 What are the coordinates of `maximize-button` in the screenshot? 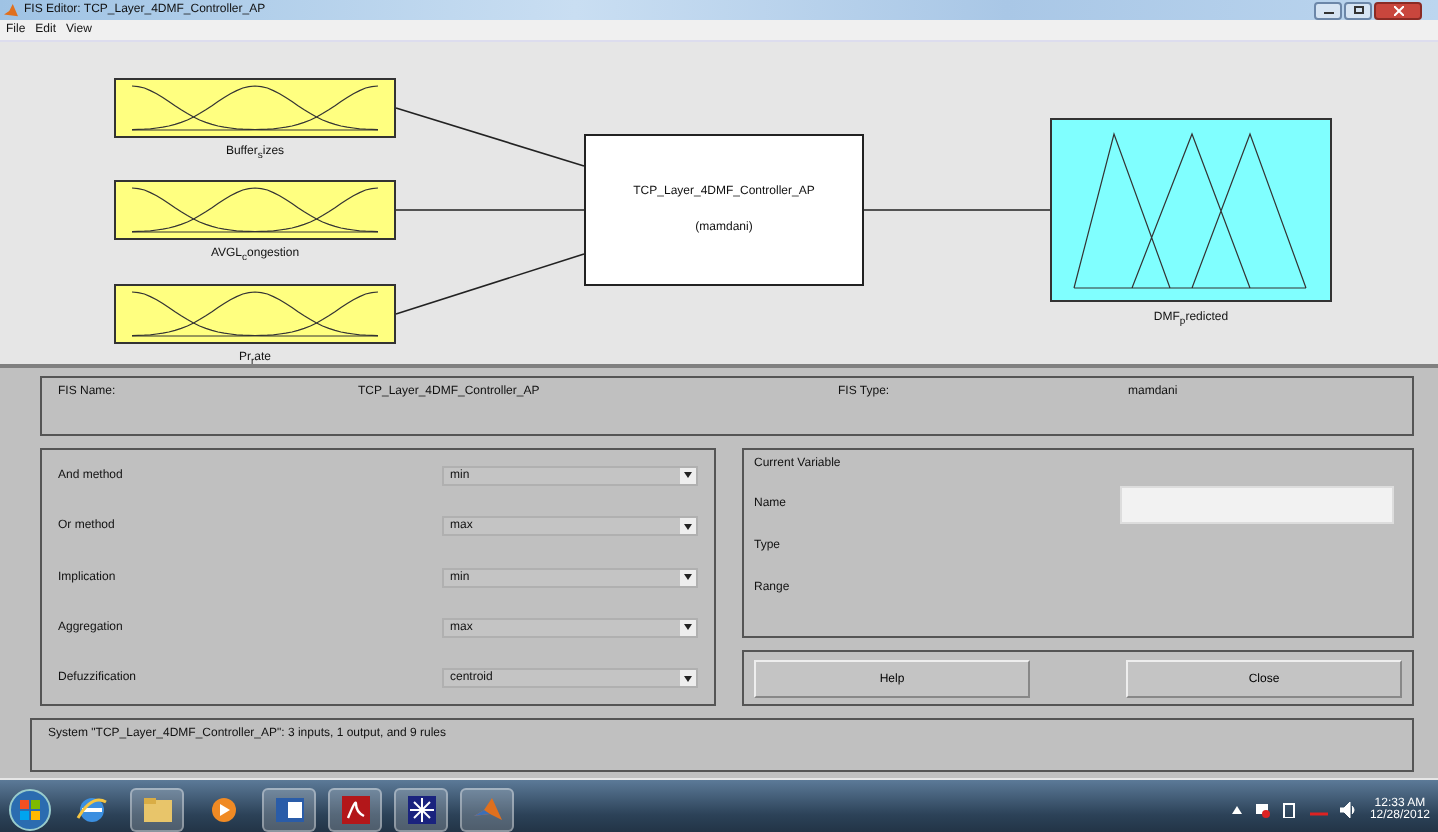 It's located at (1358, 10).